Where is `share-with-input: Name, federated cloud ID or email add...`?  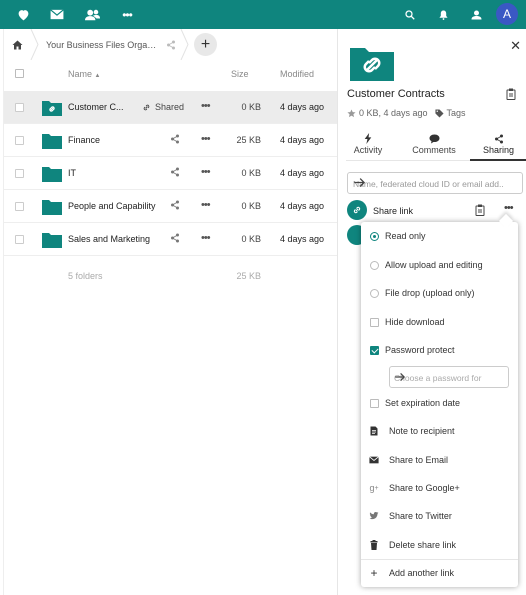
share-with-input: Name, federated cloud ID or email add... is located at coordinates (435, 183).